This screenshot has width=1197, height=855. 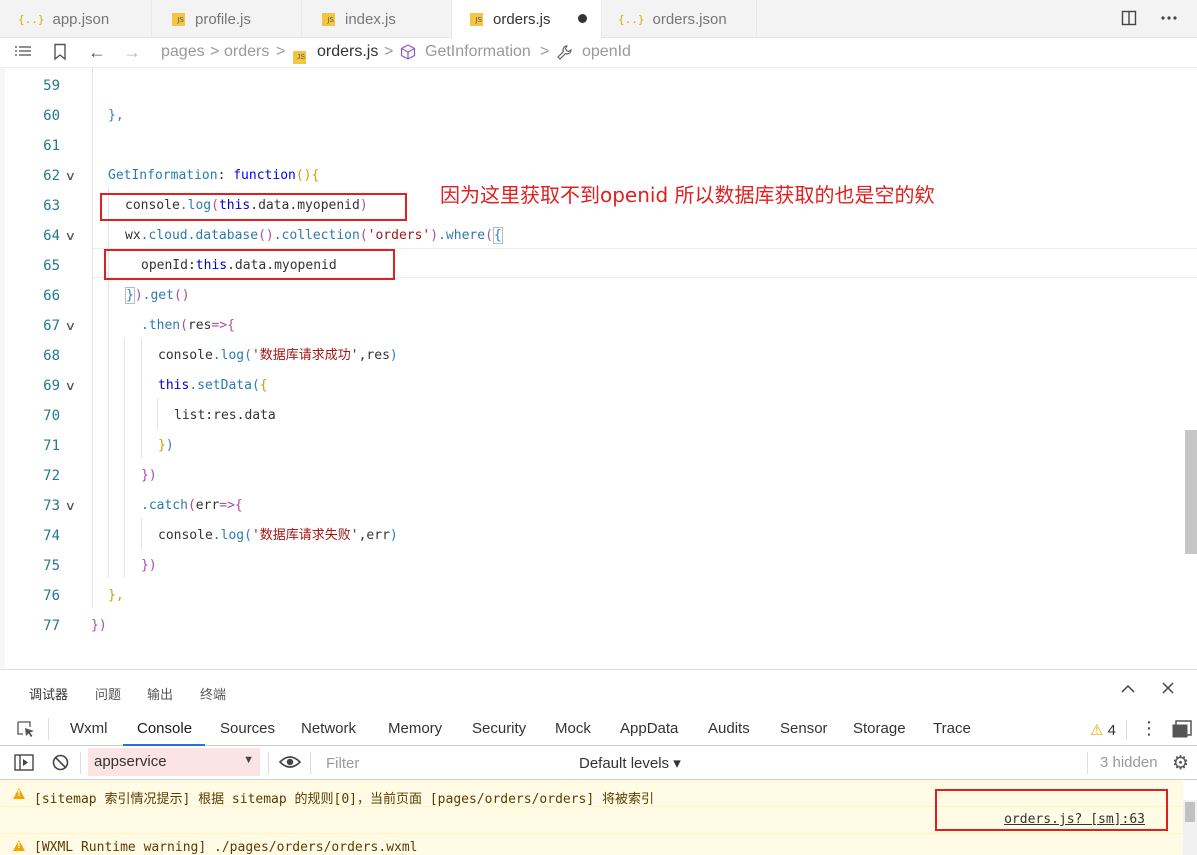 What do you see at coordinates (164, 728) in the screenshot?
I see `tab-console: Console` at bounding box center [164, 728].